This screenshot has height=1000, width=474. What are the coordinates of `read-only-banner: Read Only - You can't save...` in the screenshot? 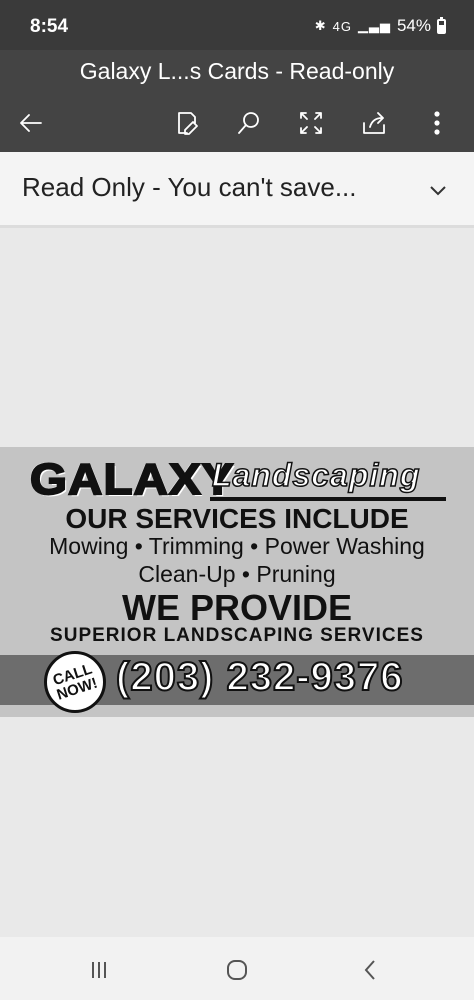 It's located at (237, 190).